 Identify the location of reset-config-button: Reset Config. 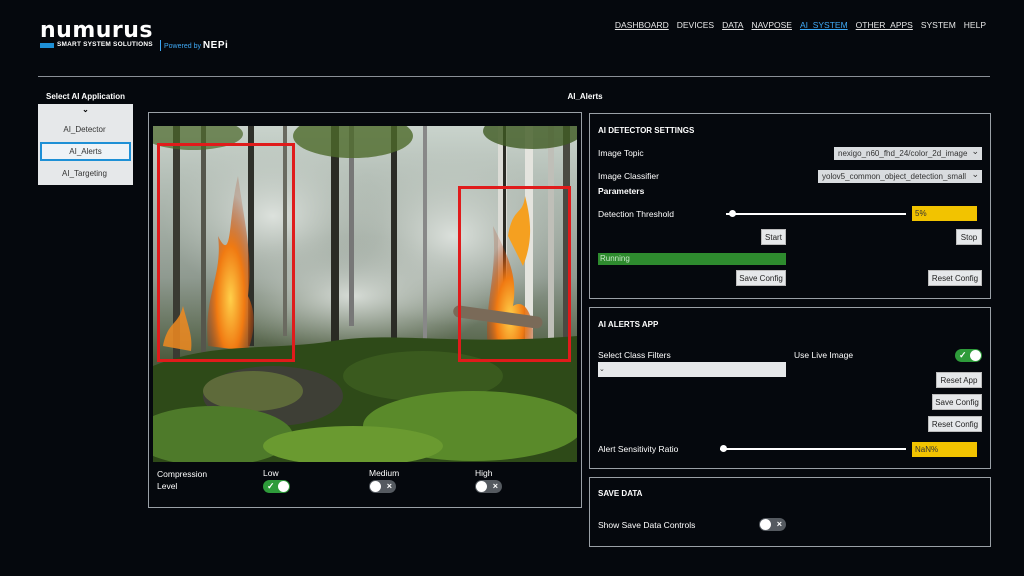
(955, 278).